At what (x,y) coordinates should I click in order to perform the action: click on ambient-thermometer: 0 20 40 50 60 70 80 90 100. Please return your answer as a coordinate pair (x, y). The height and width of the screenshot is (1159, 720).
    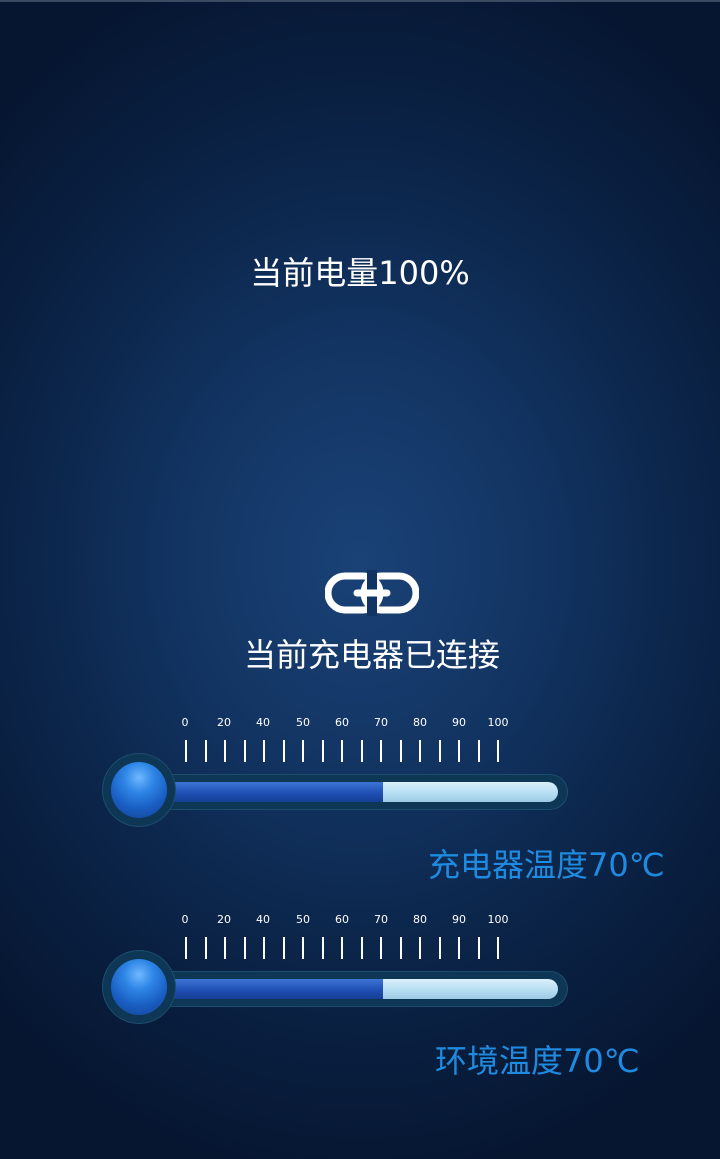
    Looking at the image, I should click on (340, 968).